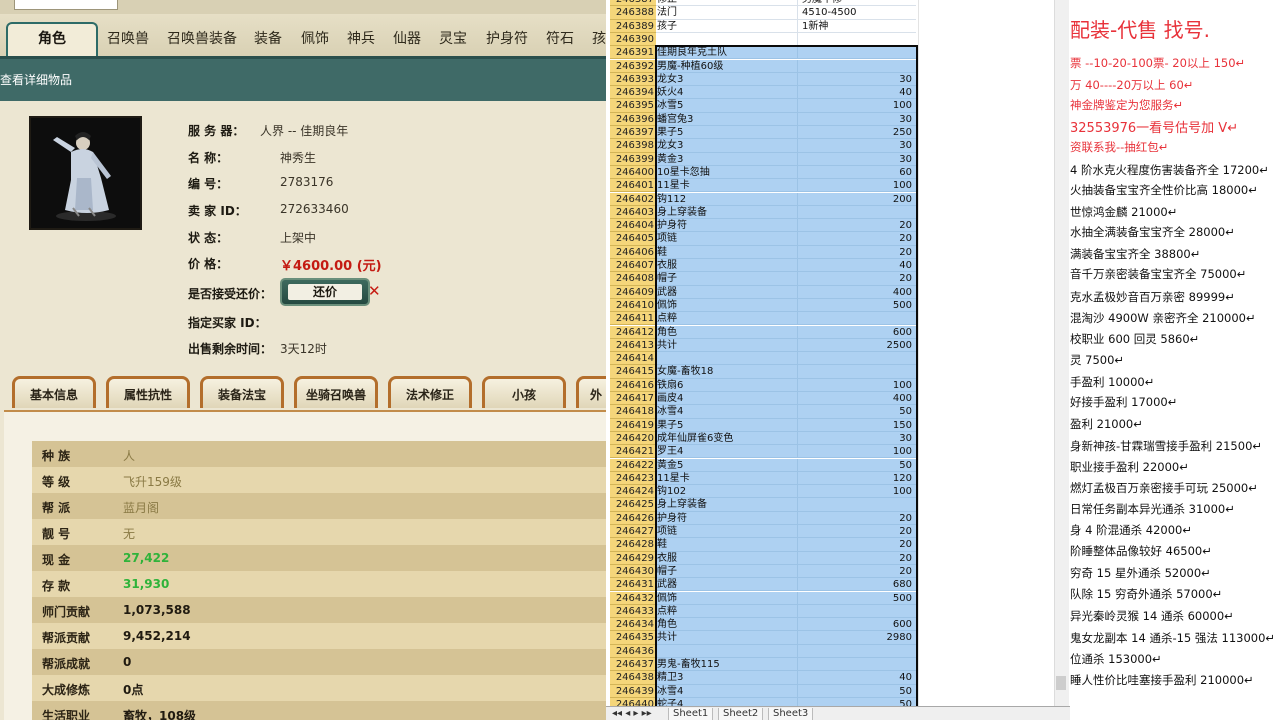 Image resolution: width=1280 pixels, height=720 pixels. What do you see at coordinates (633, 159) in the screenshot?
I see `row-number: 246399` at bounding box center [633, 159].